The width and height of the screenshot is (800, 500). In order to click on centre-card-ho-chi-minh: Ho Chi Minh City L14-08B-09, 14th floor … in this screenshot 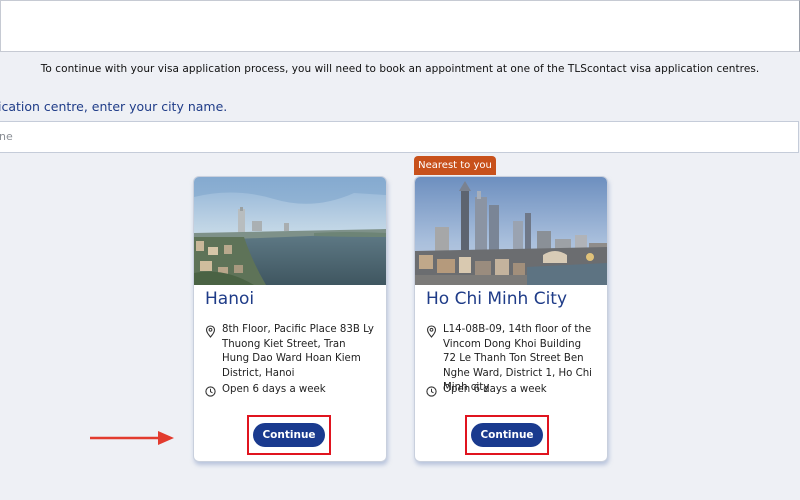, I will do `click(511, 319)`.